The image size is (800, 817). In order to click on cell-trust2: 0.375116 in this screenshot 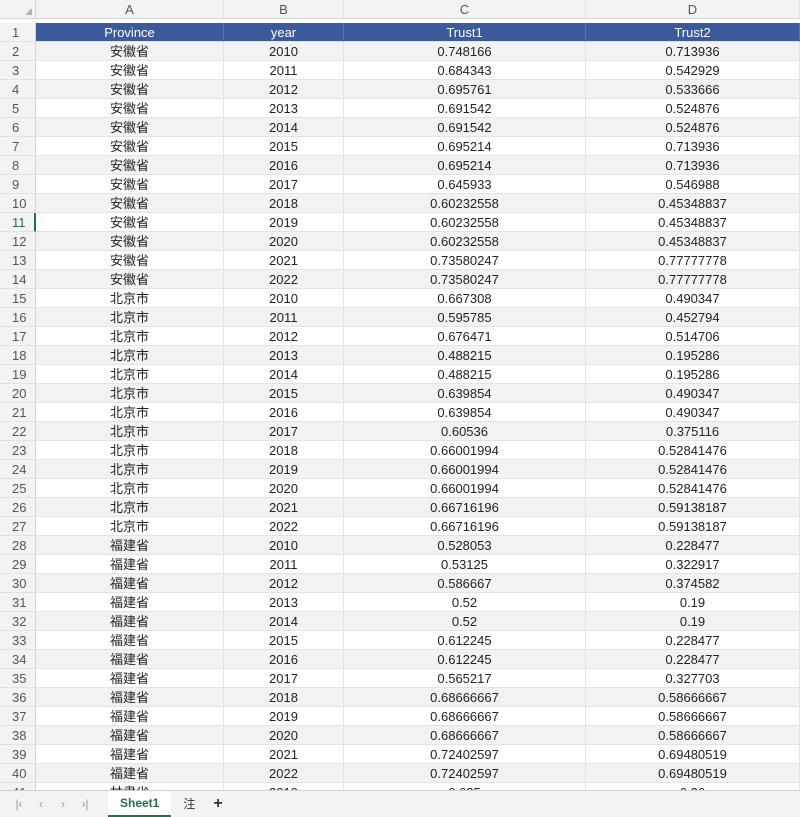, I will do `click(693, 431)`.